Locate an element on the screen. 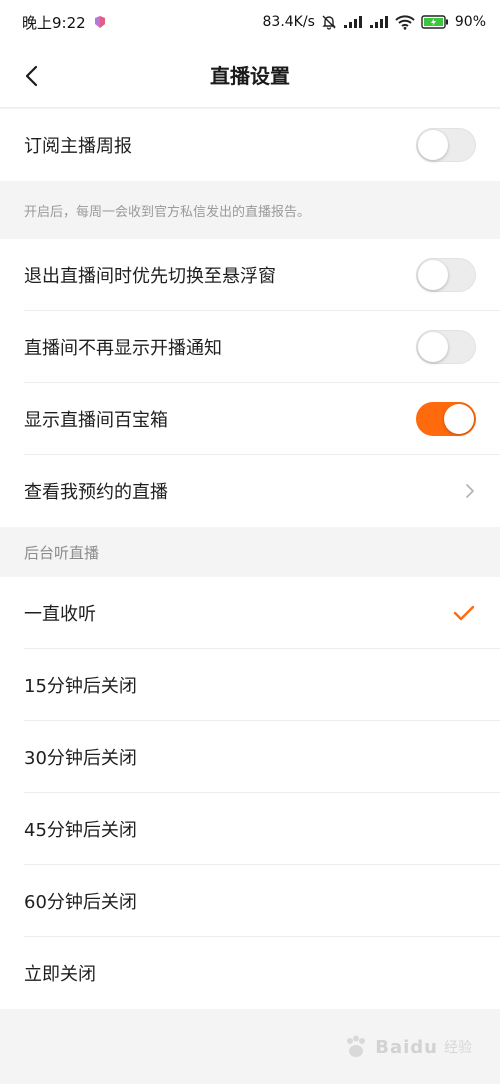 The width and height of the screenshot is (500, 1084). mute-bell-icon is located at coordinates (329, 22).